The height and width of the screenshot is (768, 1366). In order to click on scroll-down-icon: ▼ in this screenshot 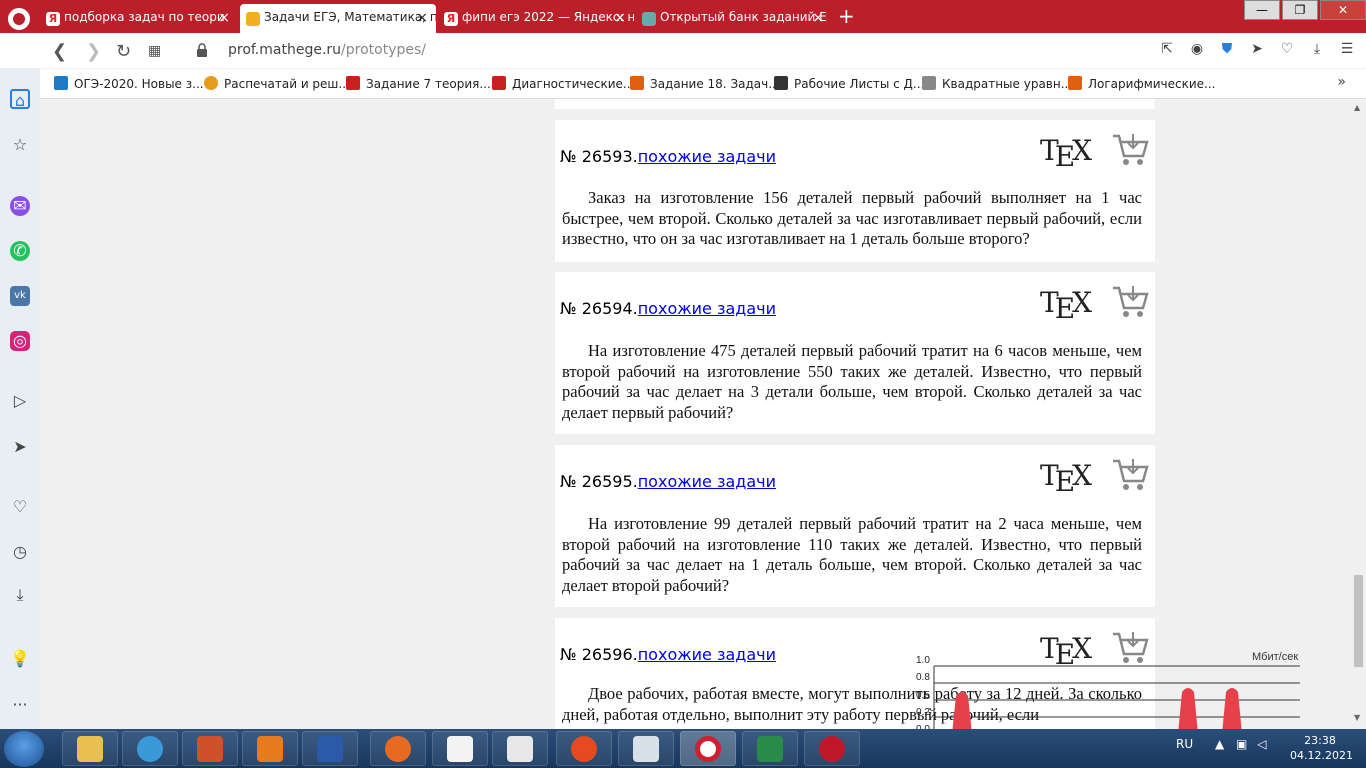, I will do `click(1357, 717)`.